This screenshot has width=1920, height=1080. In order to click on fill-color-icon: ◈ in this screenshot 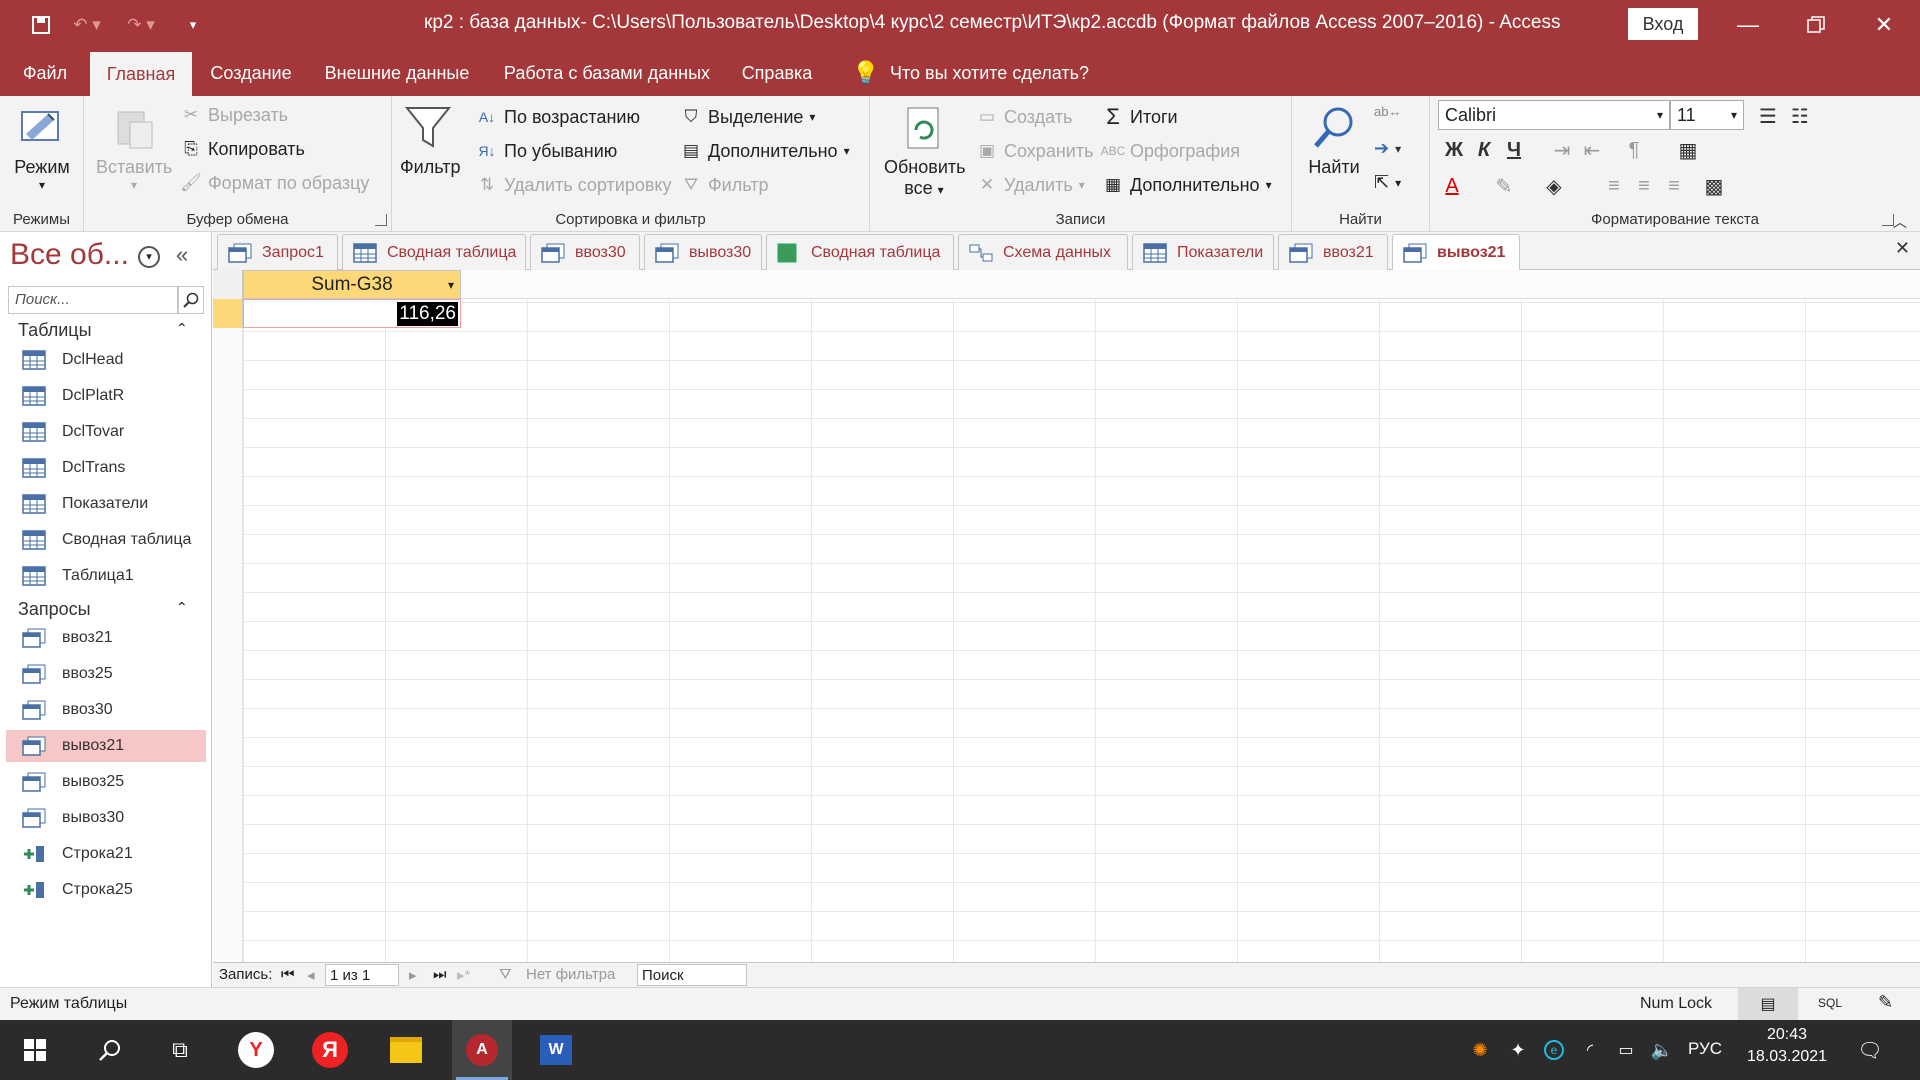, I will do `click(1554, 186)`.